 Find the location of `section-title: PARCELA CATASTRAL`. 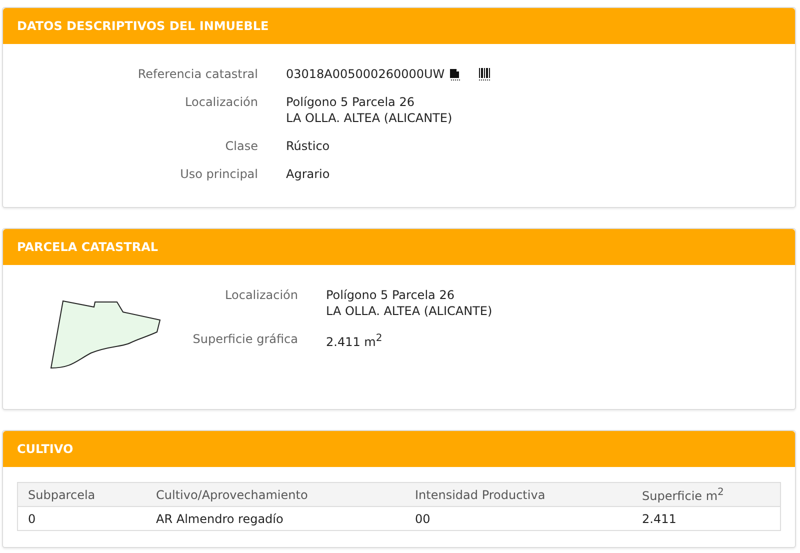

section-title: PARCELA CATASTRAL is located at coordinates (87, 247).